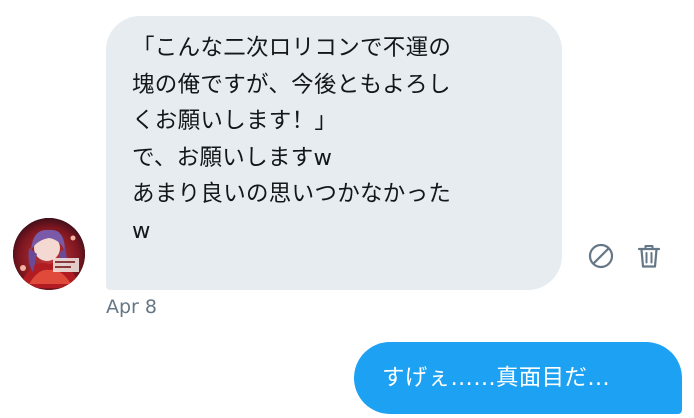  I want to click on message-line: w, so click(141, 230).